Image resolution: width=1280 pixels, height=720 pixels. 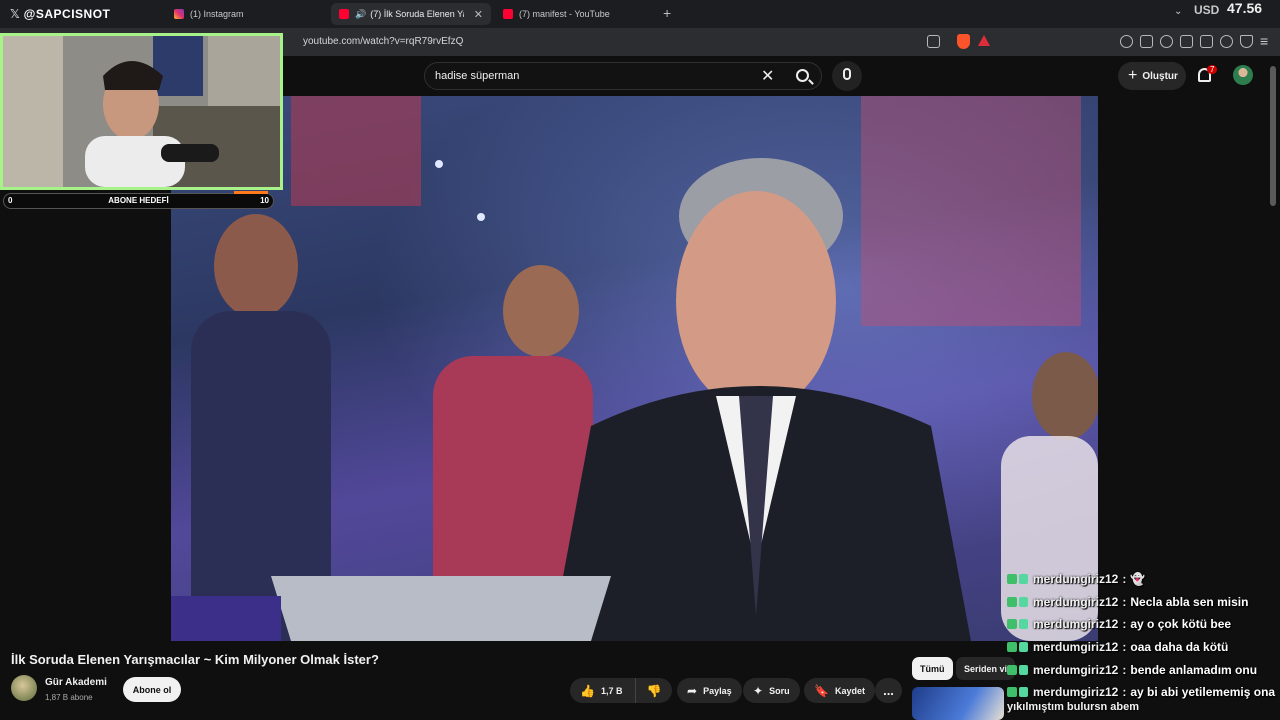 What do you see at coordinates (478, 14) in the screenshot?
I see `close-tab-icon: ✕` at bounding box center [478, 14].